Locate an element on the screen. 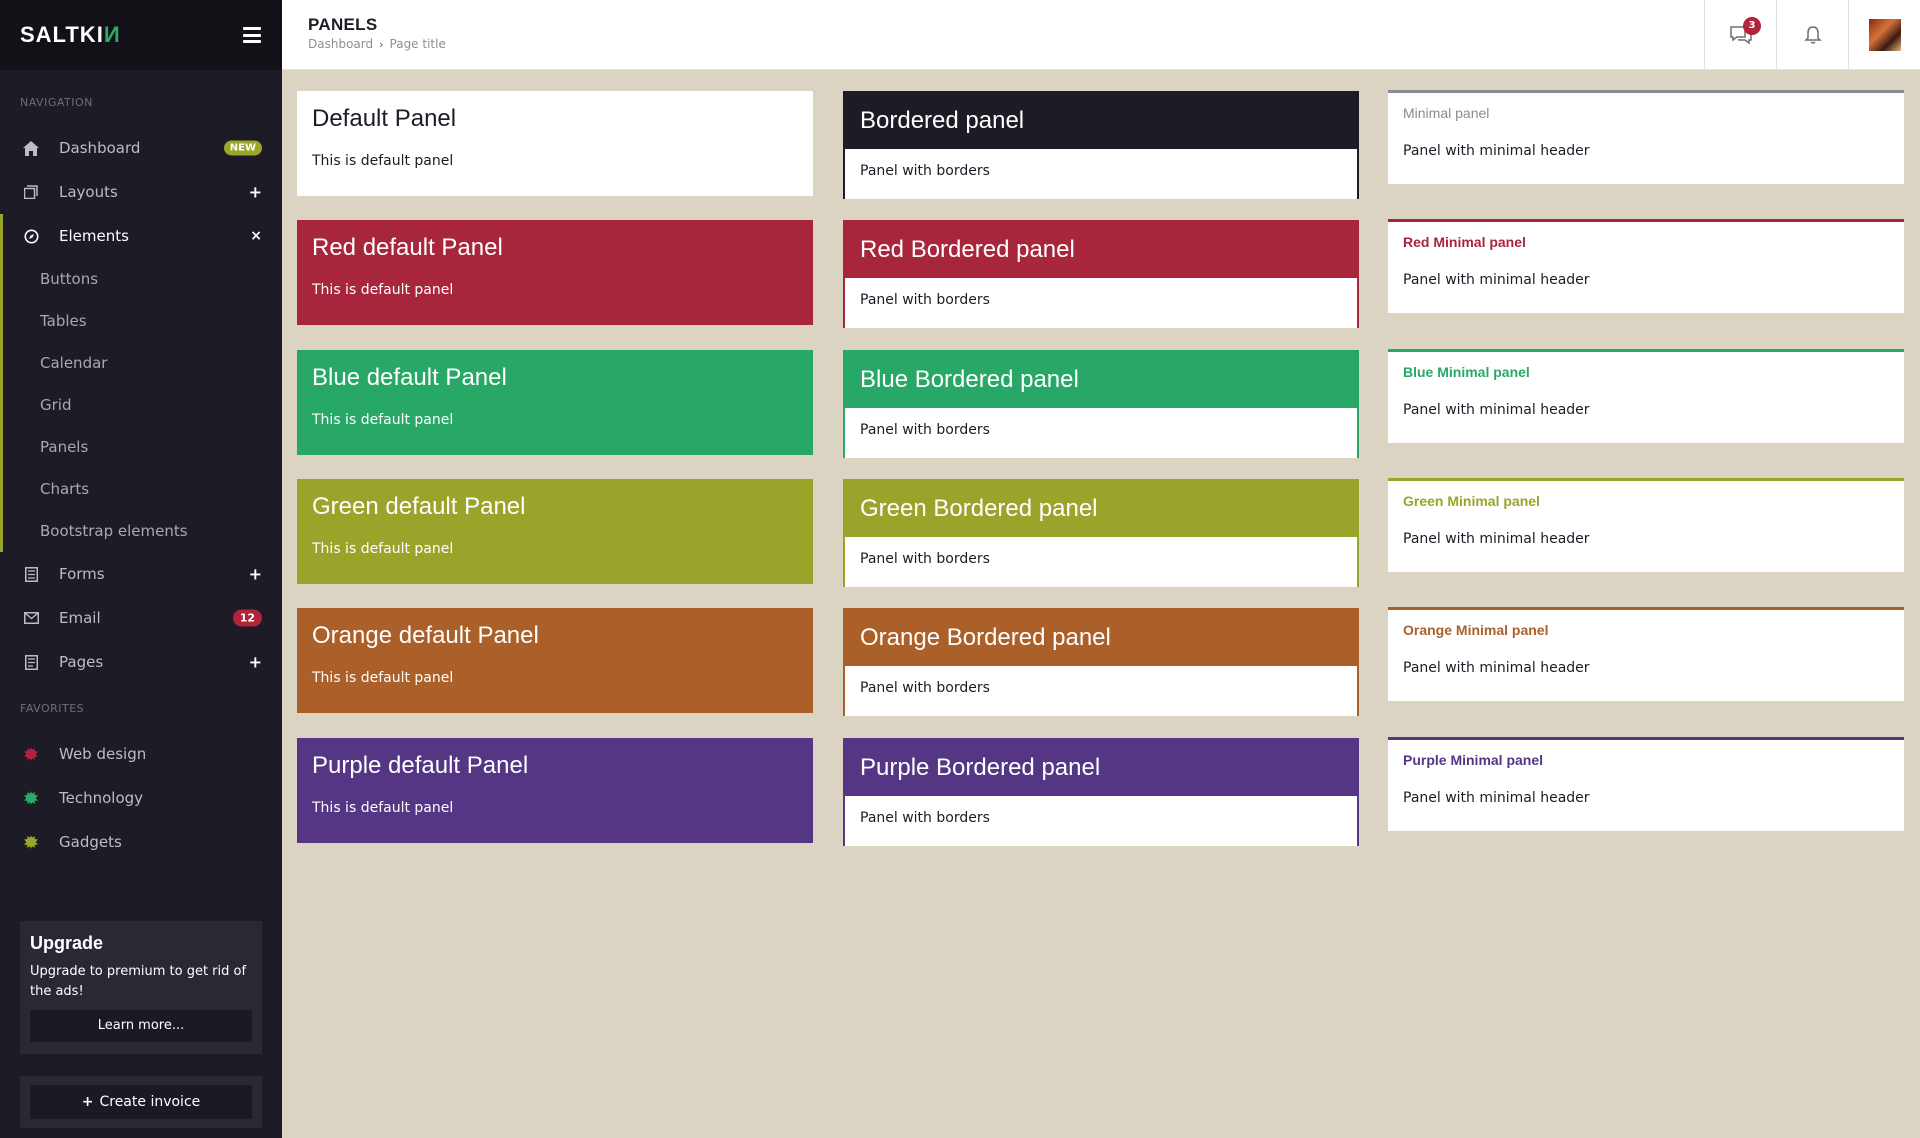 This screenshot has height=1138, width=1920. brand-logo: SALTKIИ is located at coordinates (70, 35).